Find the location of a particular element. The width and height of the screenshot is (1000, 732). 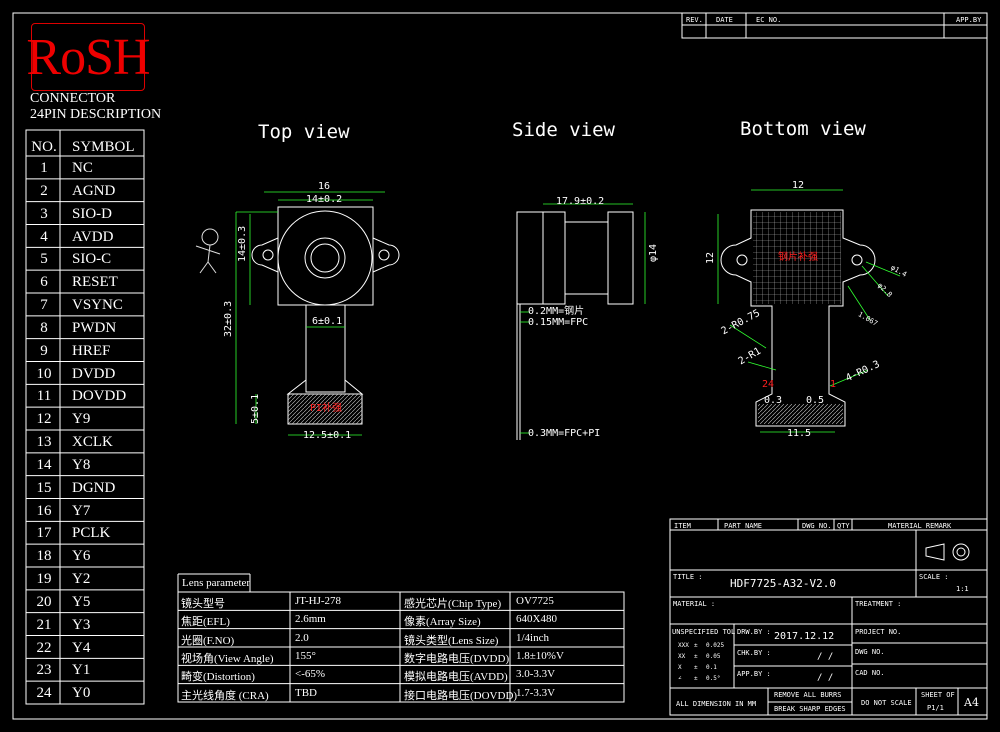

pin-row: 19 Y2 is located at coordinates (85, 579).